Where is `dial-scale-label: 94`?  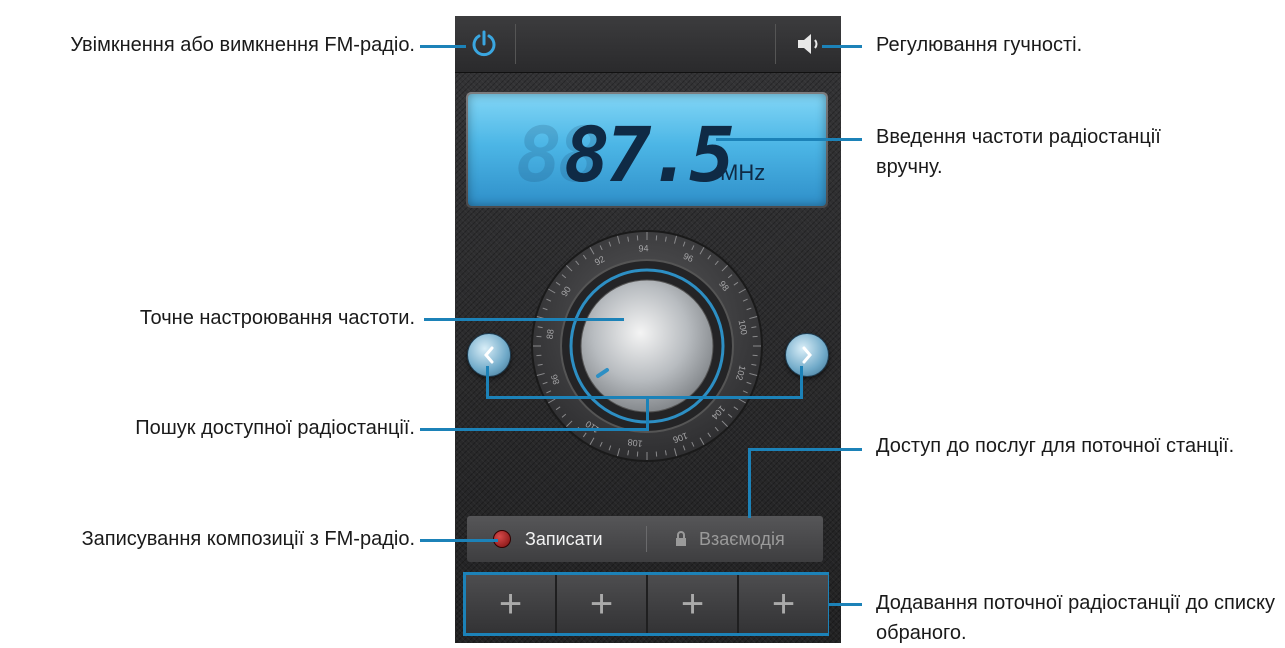 dial-scale-label: 94 is located at coordinates (643, 248).